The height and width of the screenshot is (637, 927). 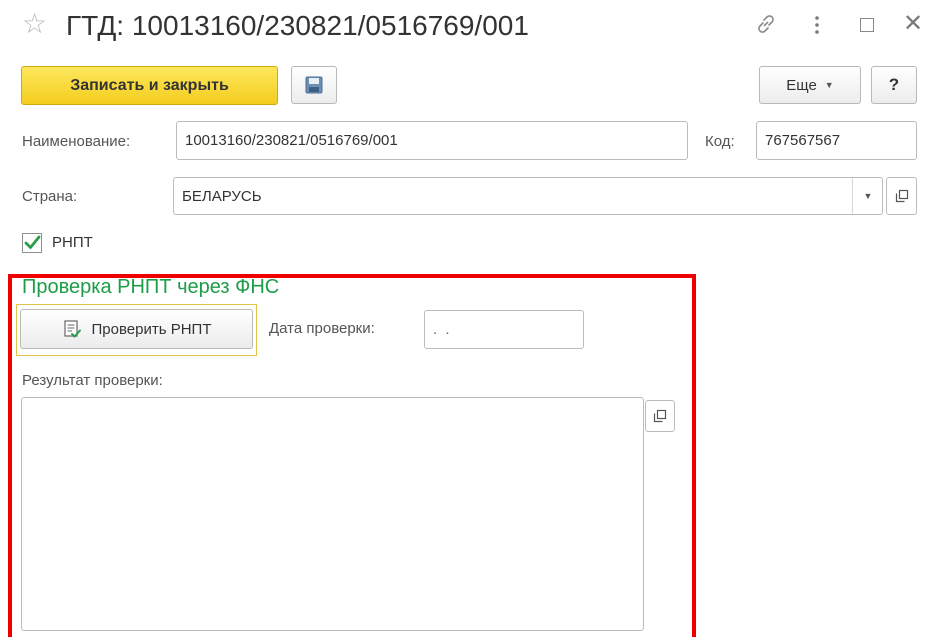 I want to click on link-icon, so click(x=766, y=24).